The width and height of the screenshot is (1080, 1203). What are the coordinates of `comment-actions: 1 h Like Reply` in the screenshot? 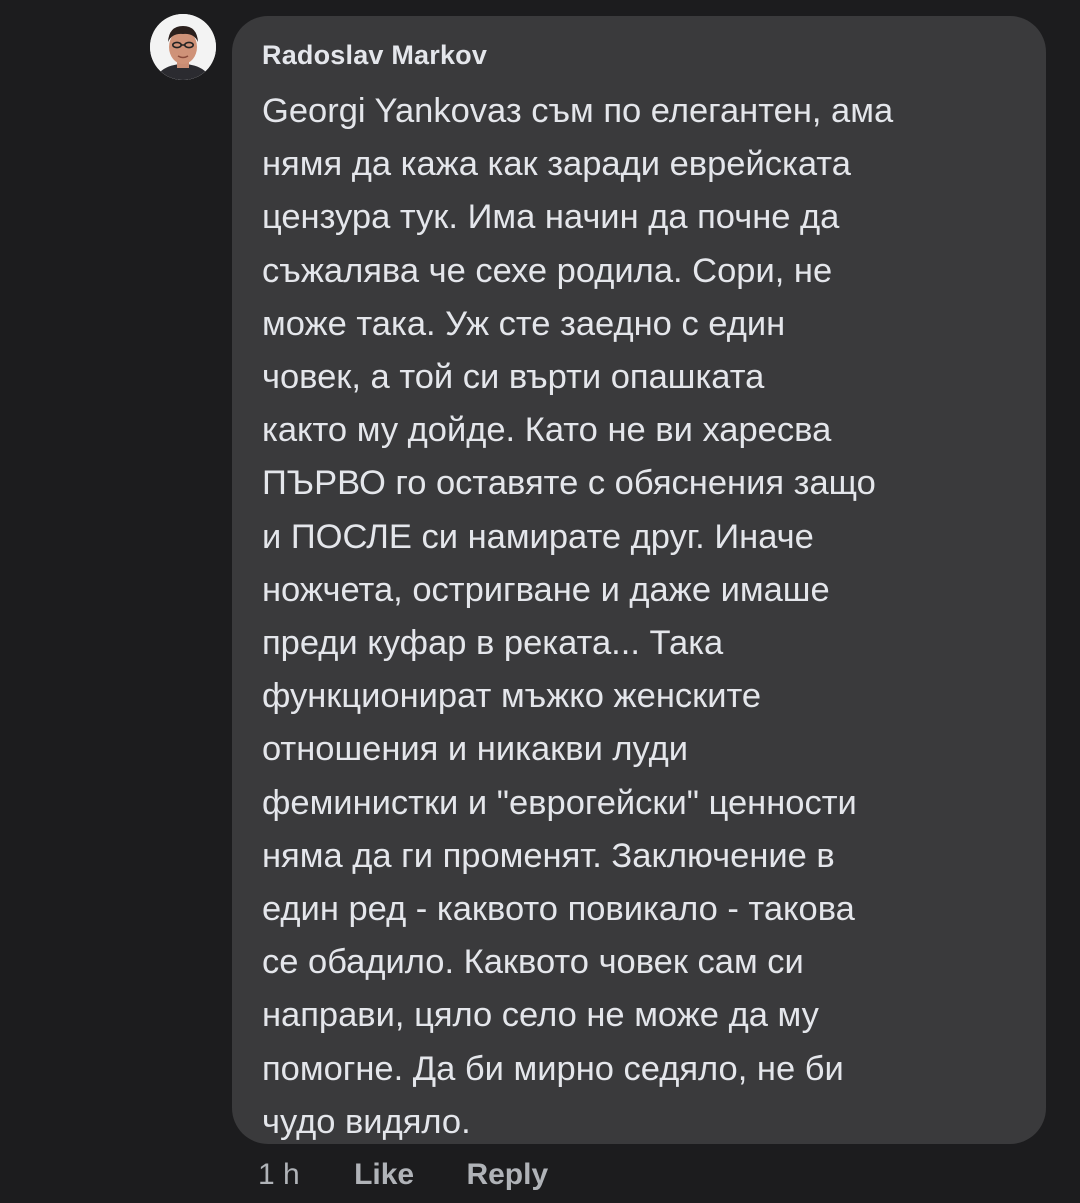 It's located at (403, 1176).